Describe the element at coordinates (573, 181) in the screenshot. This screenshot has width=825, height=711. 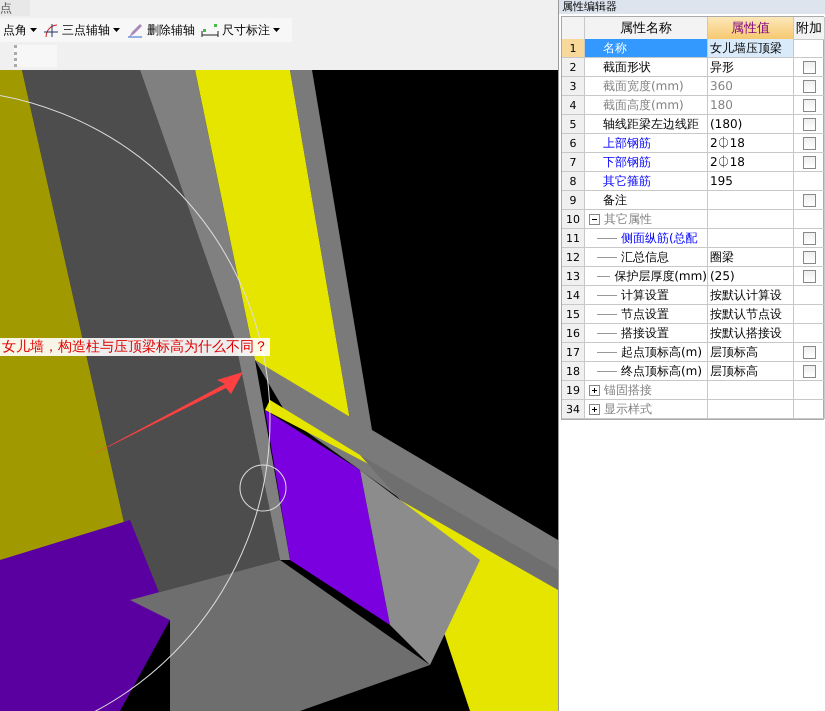
I see `row-number: 8` at that location.